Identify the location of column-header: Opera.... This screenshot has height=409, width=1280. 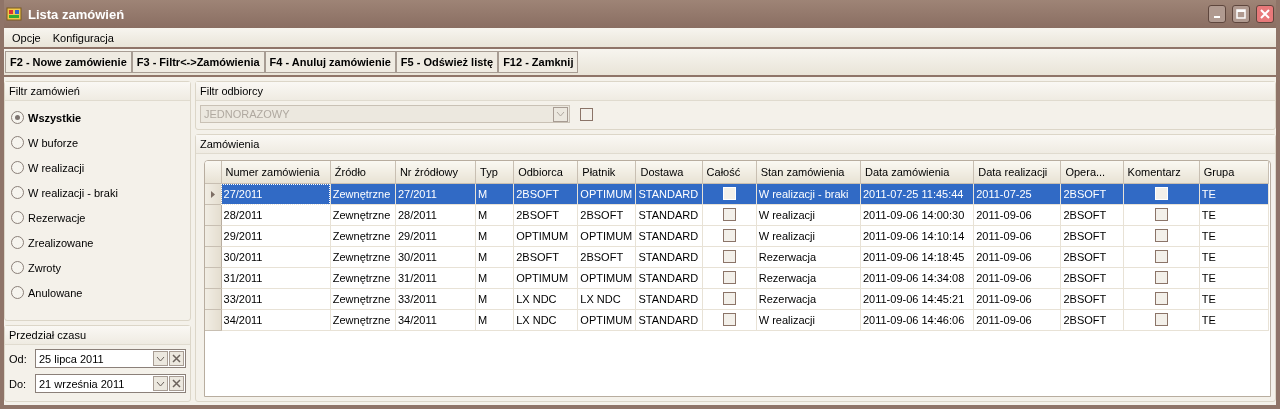
(1092, 172).